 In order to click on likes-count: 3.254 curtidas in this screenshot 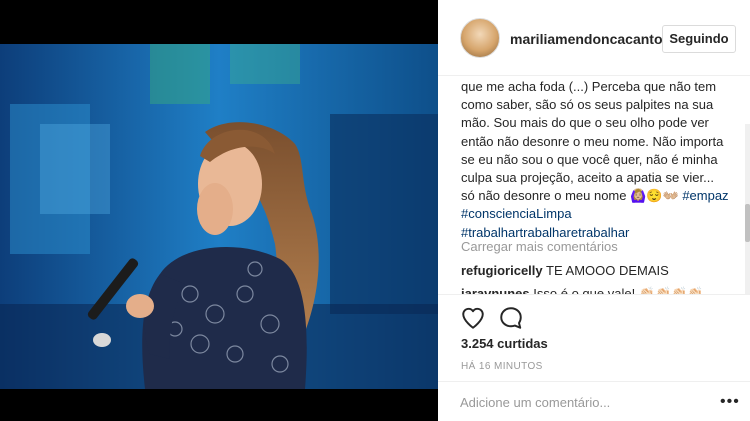, I will do `click(504, 343)`.